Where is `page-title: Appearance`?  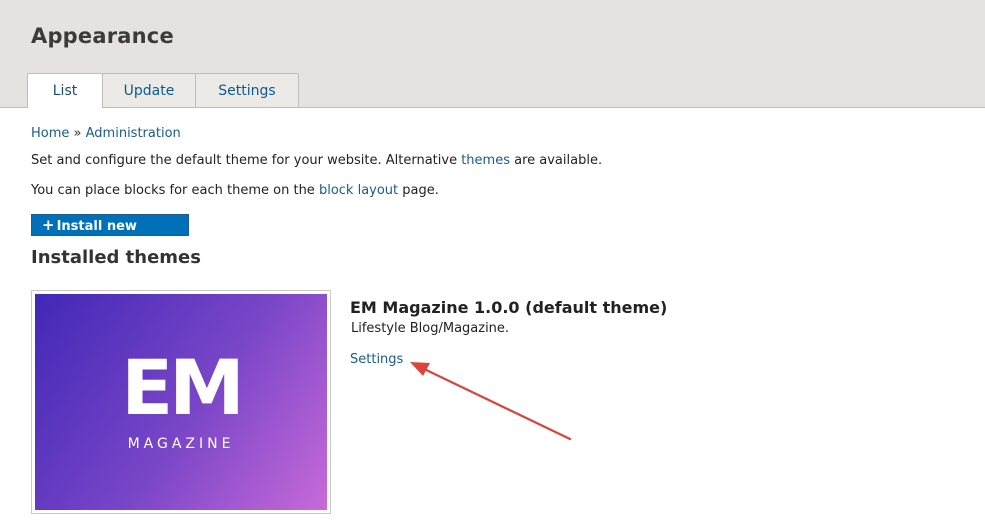 page-title: Appearance is located at coordinates (102, 36).